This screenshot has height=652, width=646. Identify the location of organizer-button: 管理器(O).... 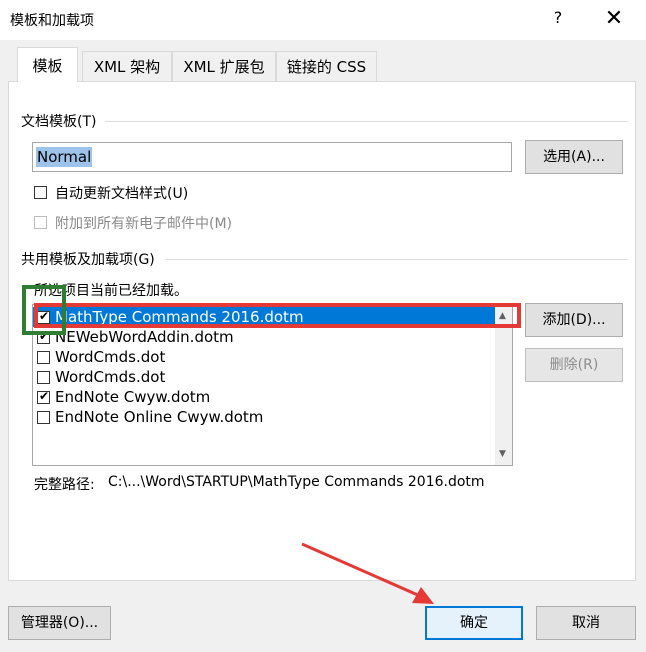
(59, 623).